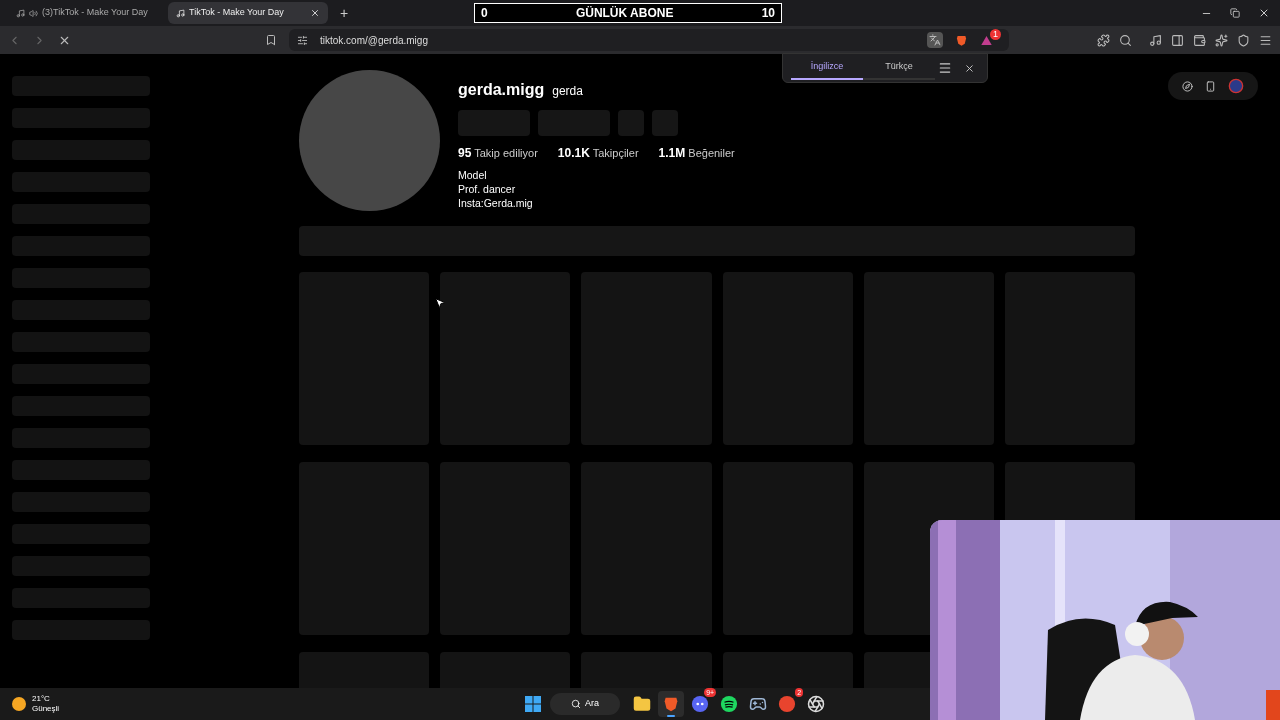 This screenshot has height=720, width=1280. Describe the element at coordinates (787, 704) in the screenshot. I see `circle-logo-icon` at that location.